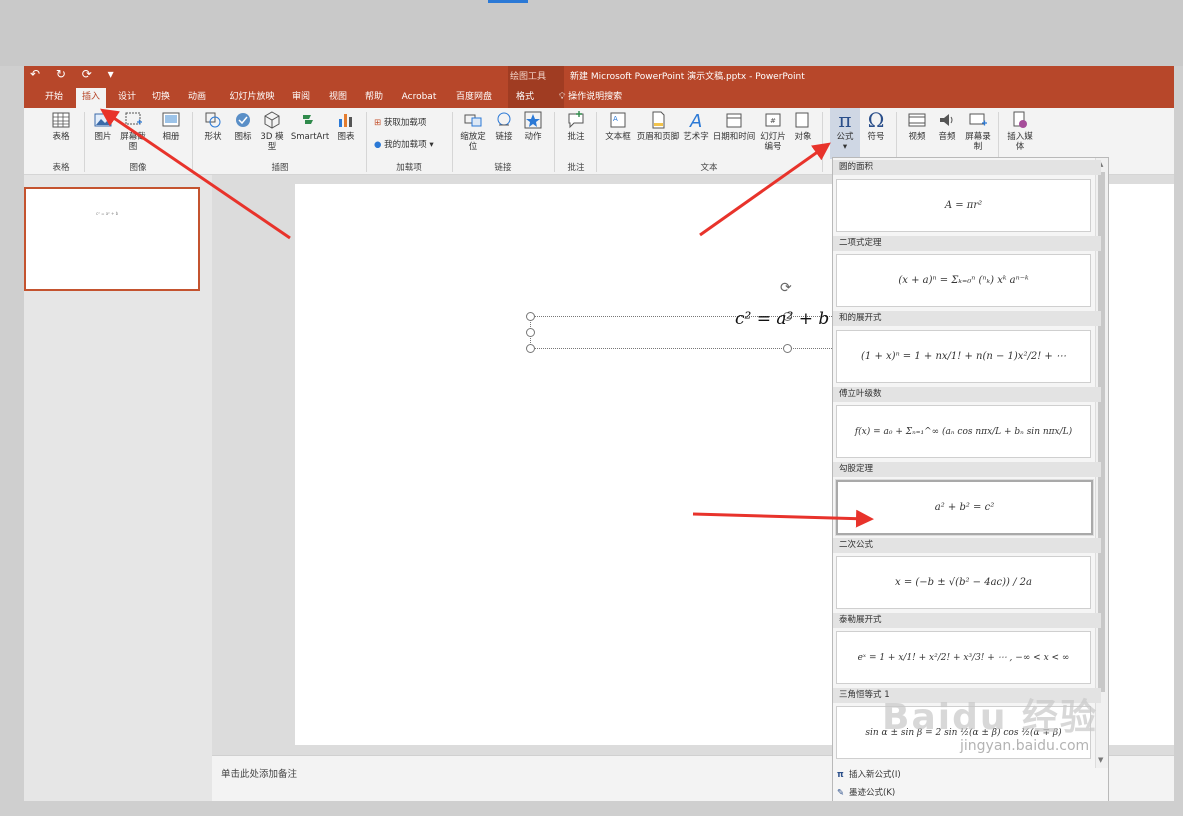  I want to click on group-comments: 批注, so click(576, 168).